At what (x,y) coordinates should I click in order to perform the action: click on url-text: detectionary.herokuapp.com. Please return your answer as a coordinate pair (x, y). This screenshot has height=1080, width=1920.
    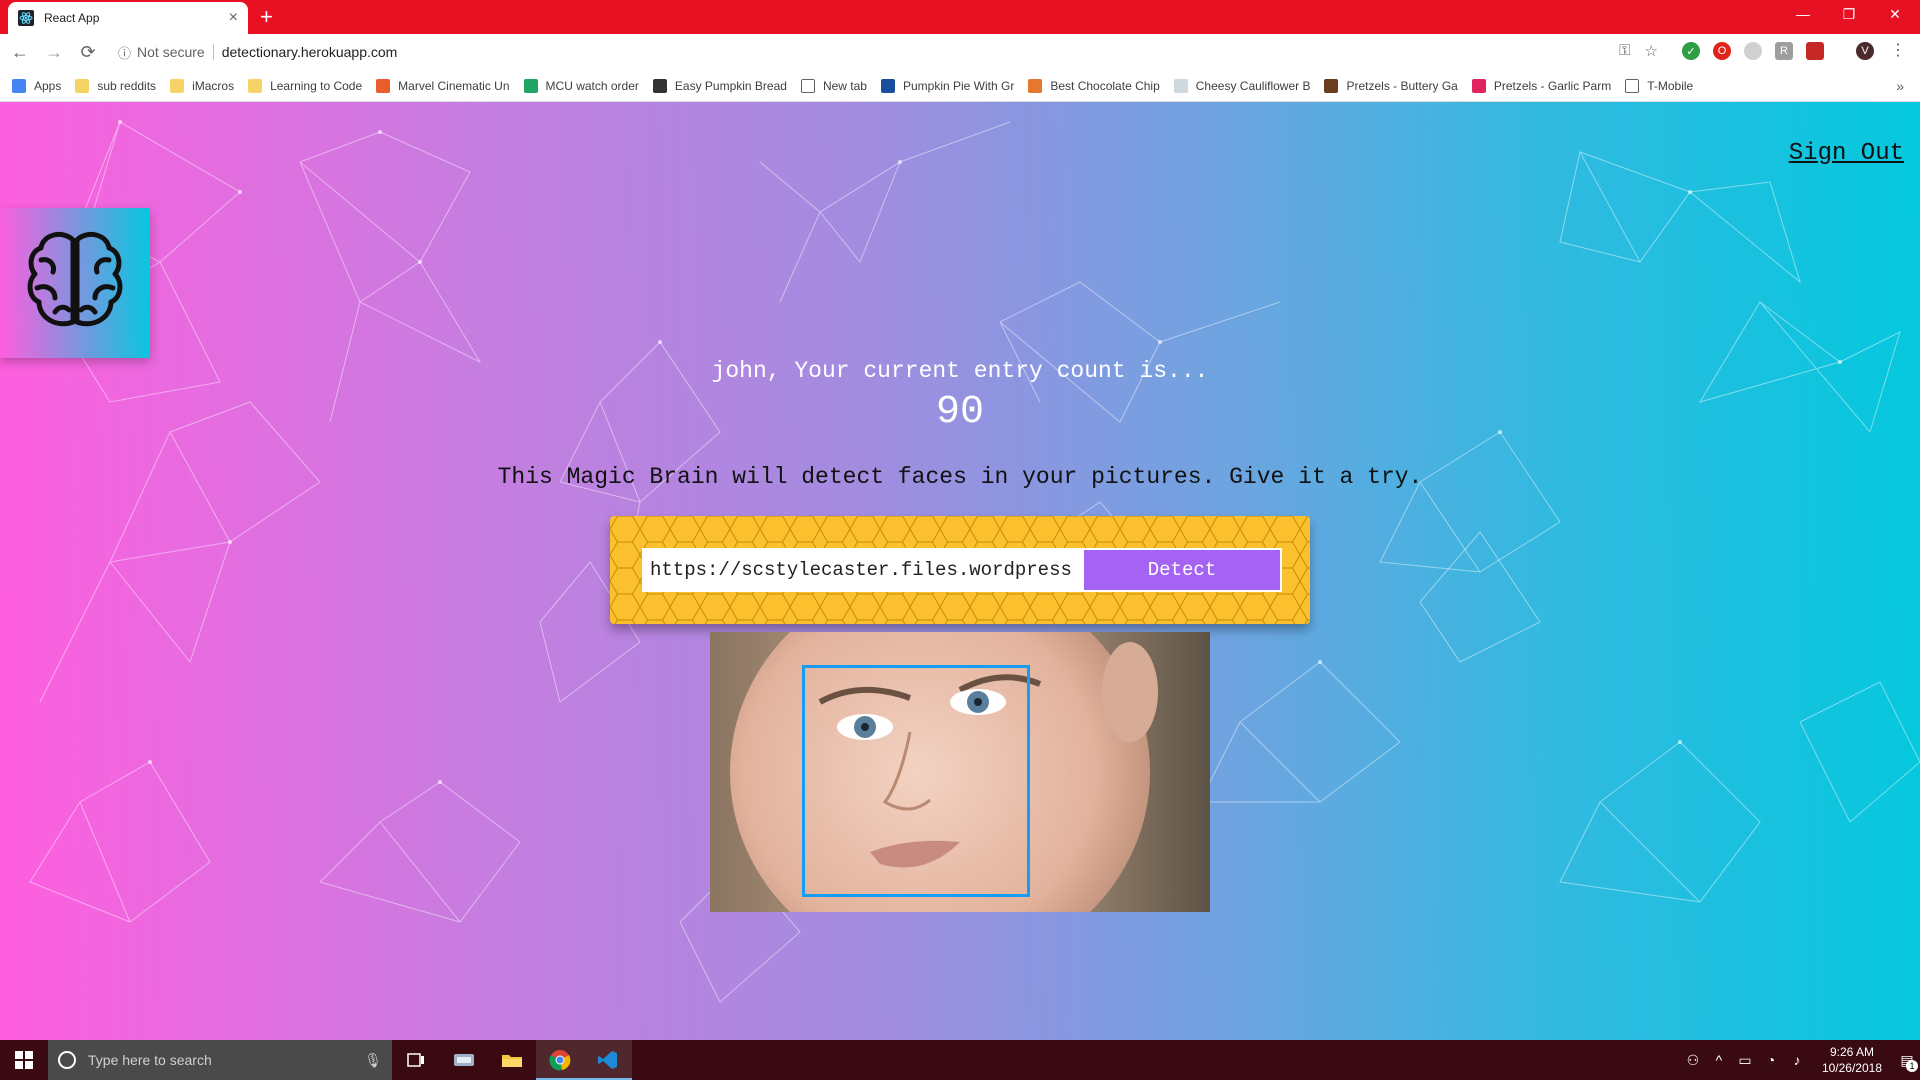
    Looking at the image, I should click on (310, 52).